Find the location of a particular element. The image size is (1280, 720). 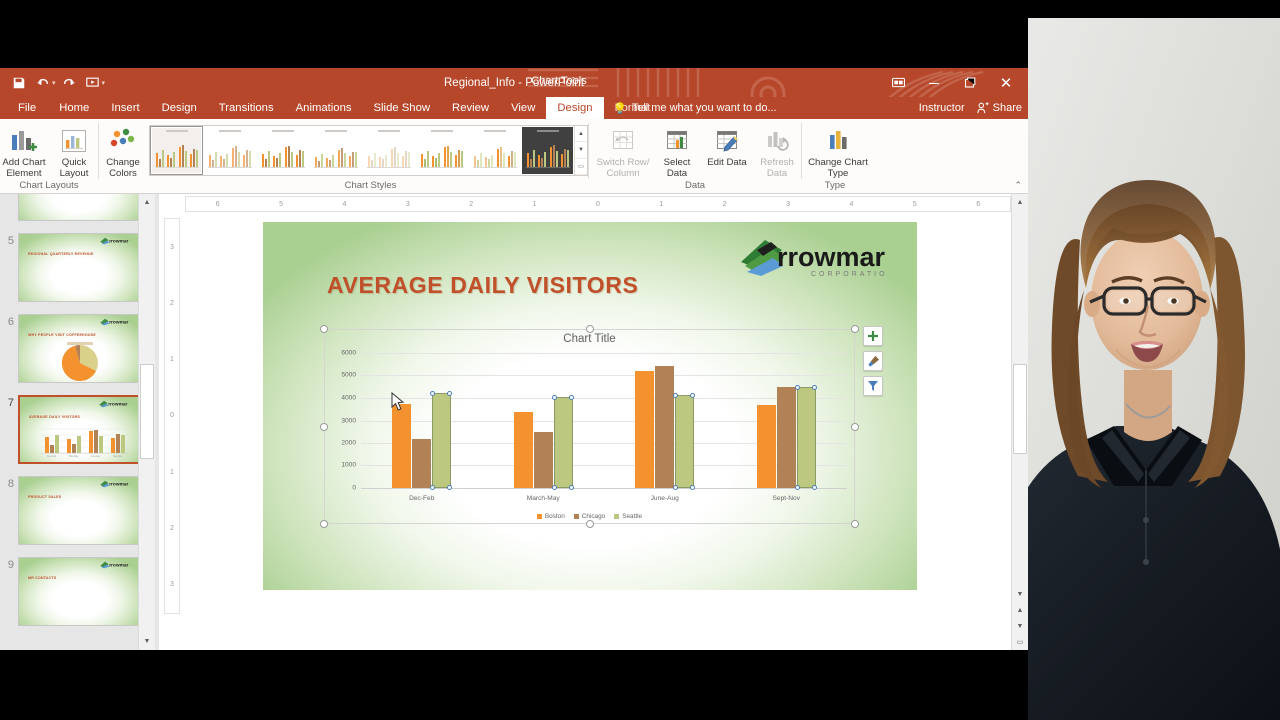

thumbnail-slide-9: rrowmar MR CONTACTS is located at coordinates (79, 591).